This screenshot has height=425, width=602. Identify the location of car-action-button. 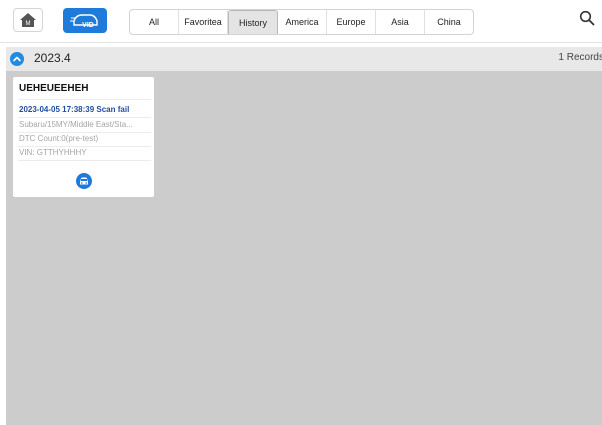
(84, 181).